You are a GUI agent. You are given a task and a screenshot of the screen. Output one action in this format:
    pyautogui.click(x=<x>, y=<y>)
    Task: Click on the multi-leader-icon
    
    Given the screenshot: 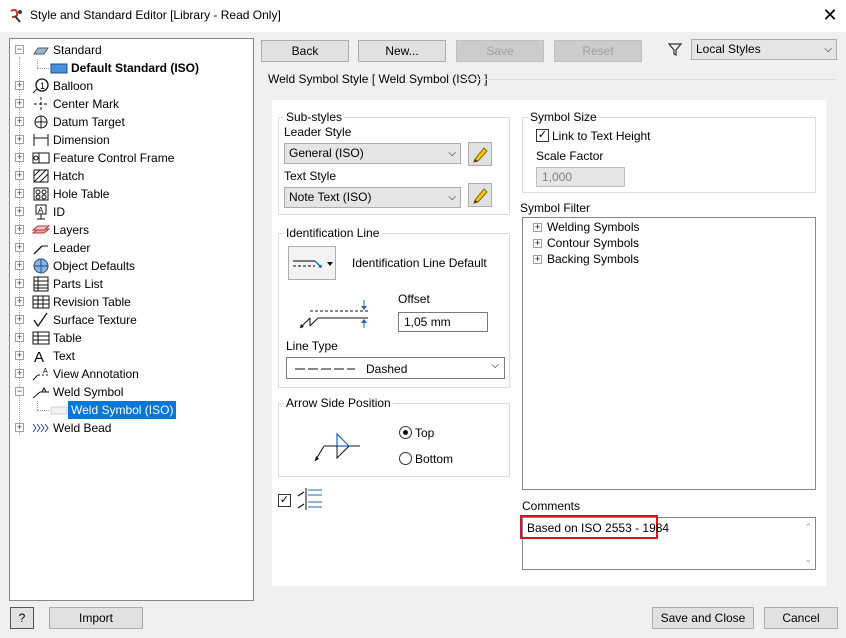 What is the action you would take?
    pyautogui.click(x=309, y=499)
    